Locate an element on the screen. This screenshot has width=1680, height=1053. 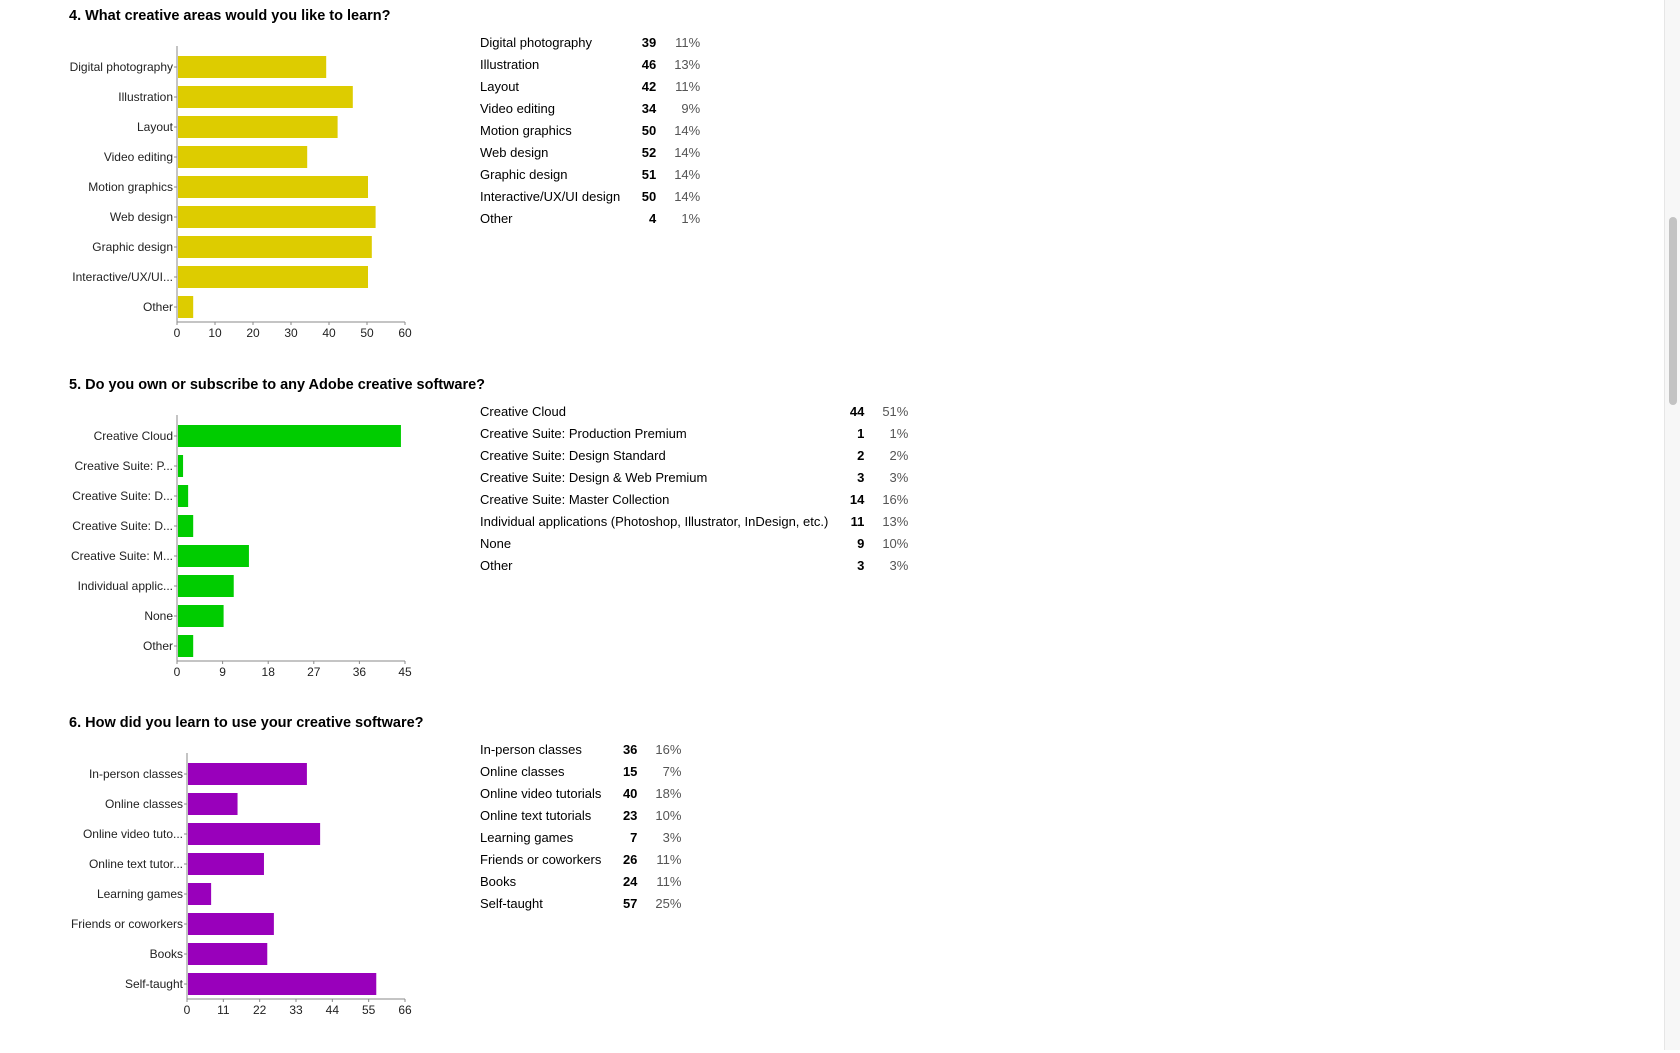
summary-count: 51 is located at coordinates (649, 174).